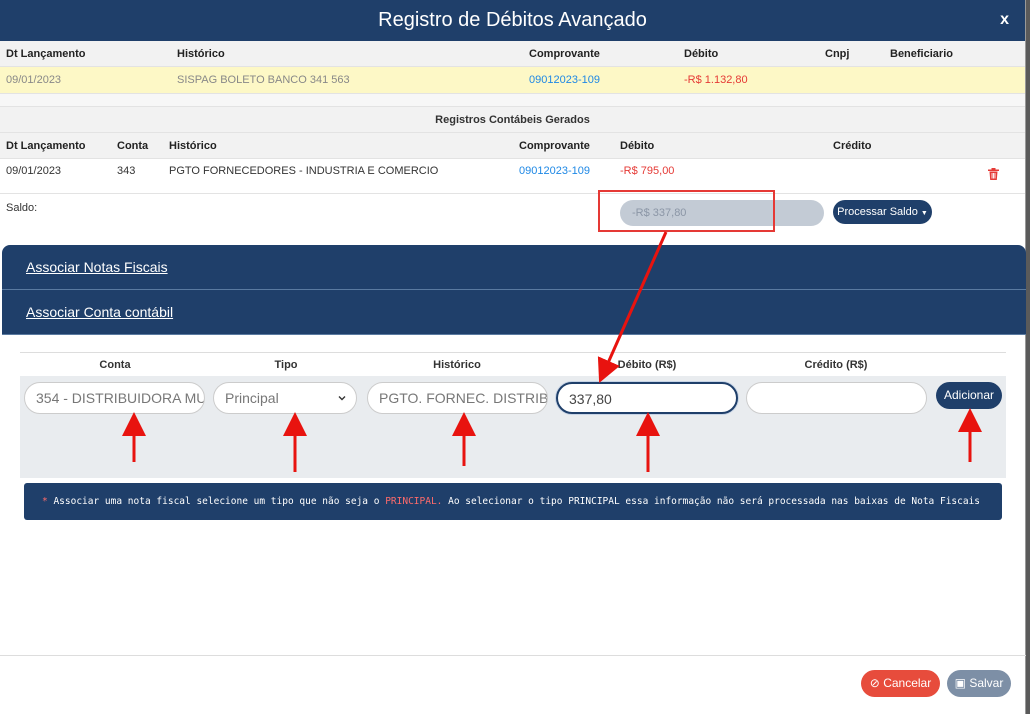 This screenshot has height=714, width=1030. I want to click on cell-historico: PGTO FORNECEDORES - INDUSTRIA E COMERCIO, so click(304, 171).